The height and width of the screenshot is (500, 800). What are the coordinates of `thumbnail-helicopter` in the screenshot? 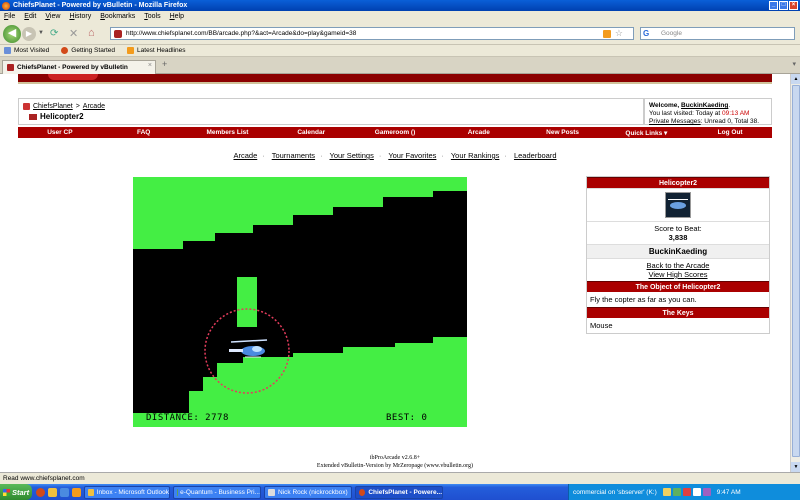 It's located at (678, 205).